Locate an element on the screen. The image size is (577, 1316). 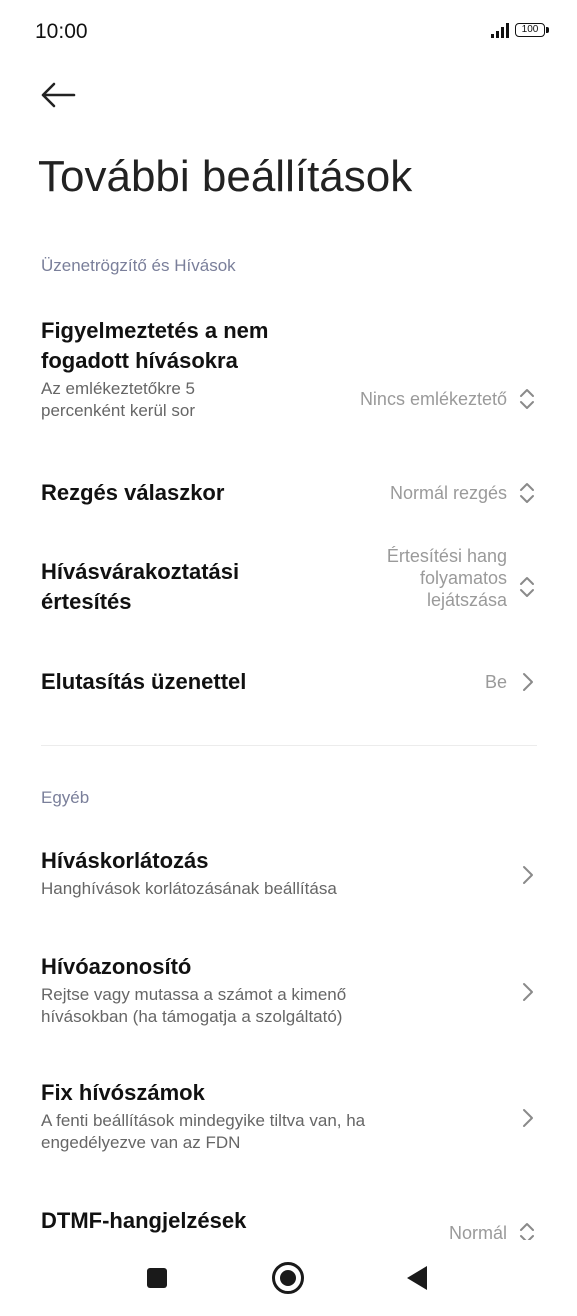
item-title: Hívóazonosító is located at coordinates (116, 966).